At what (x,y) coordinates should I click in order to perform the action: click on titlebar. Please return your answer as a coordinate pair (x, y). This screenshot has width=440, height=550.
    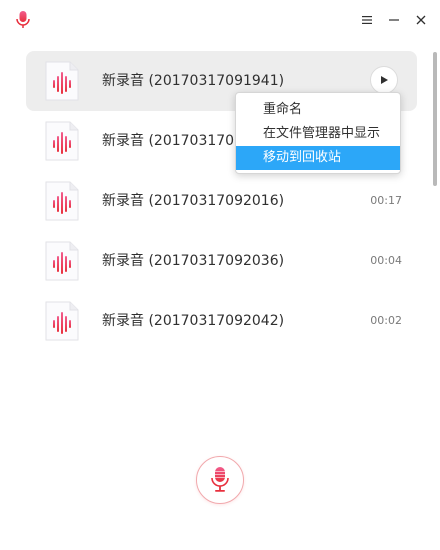
    Looking at the image, I should click on (220, 20).